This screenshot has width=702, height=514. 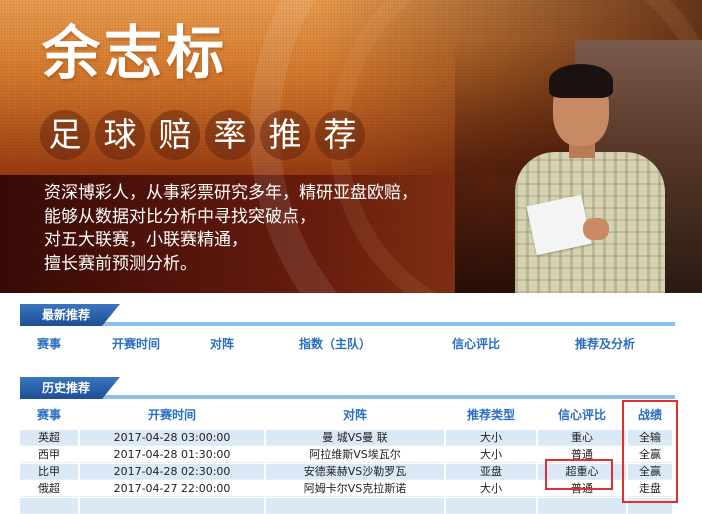 I want to click on section-header: 最新推荐, so click(x=347, y=315).